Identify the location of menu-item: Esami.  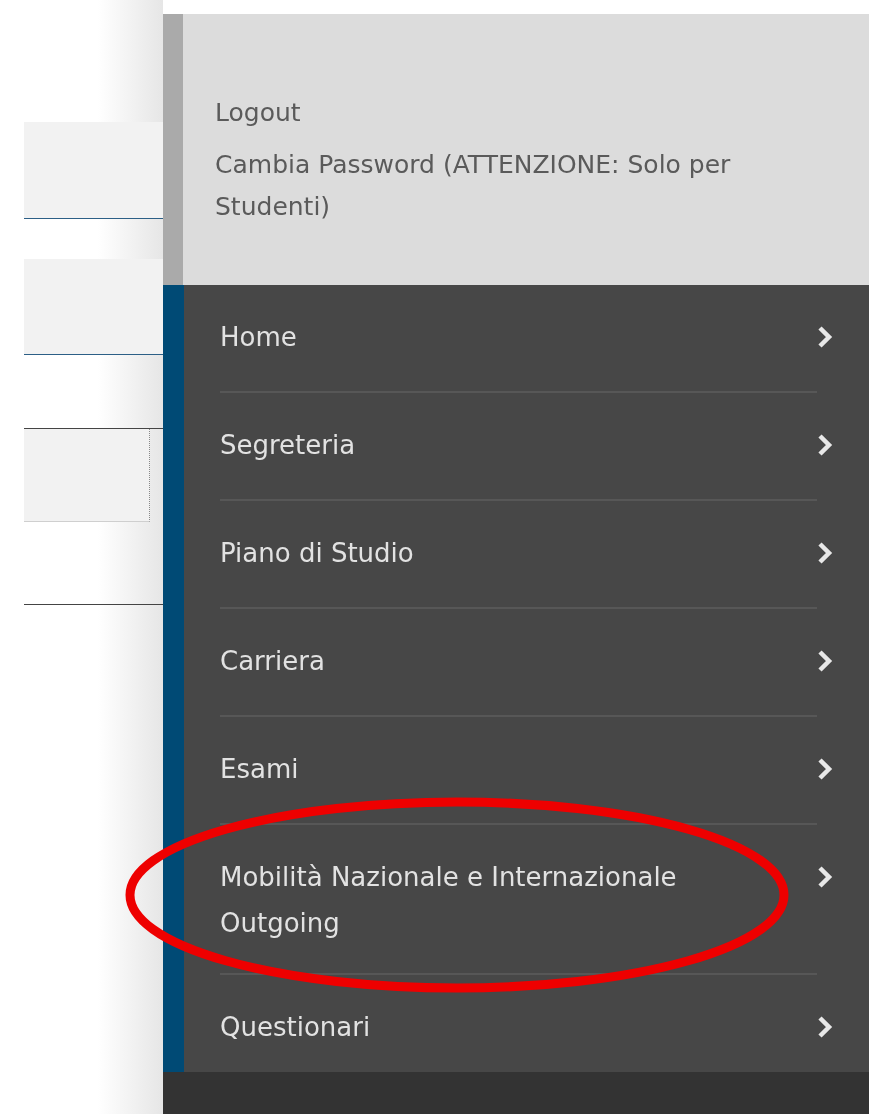
(259, 769).